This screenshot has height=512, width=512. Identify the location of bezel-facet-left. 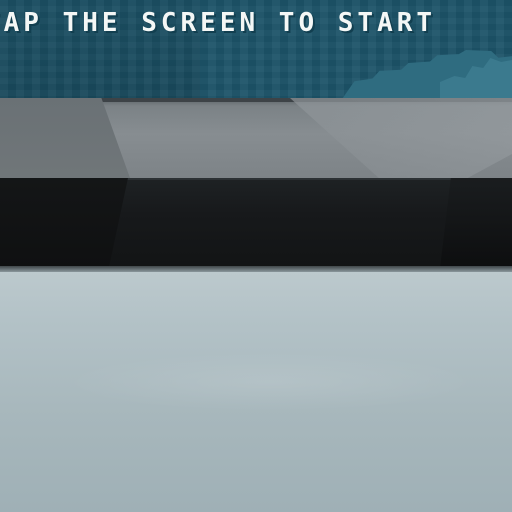
(65, 138).